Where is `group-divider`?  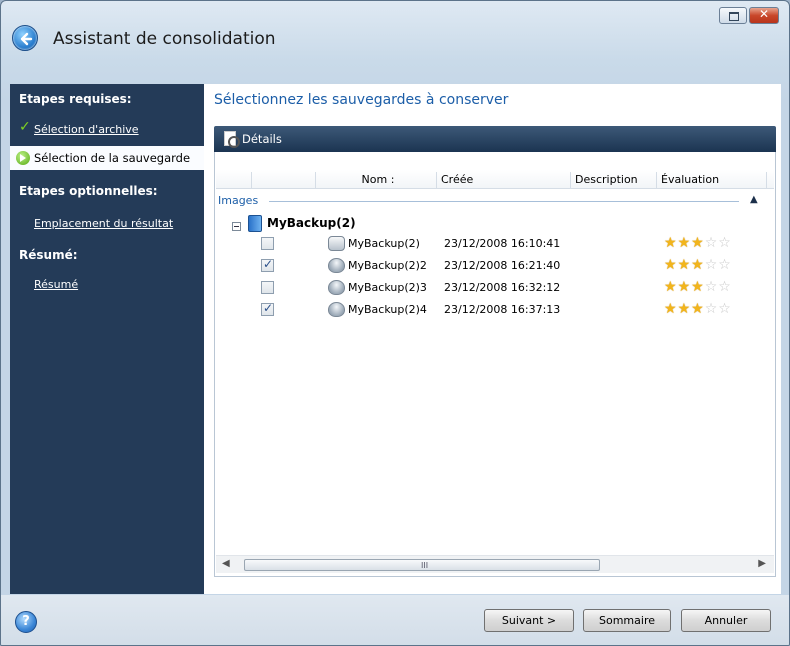 group-divider is located at coordinates (504, 201).